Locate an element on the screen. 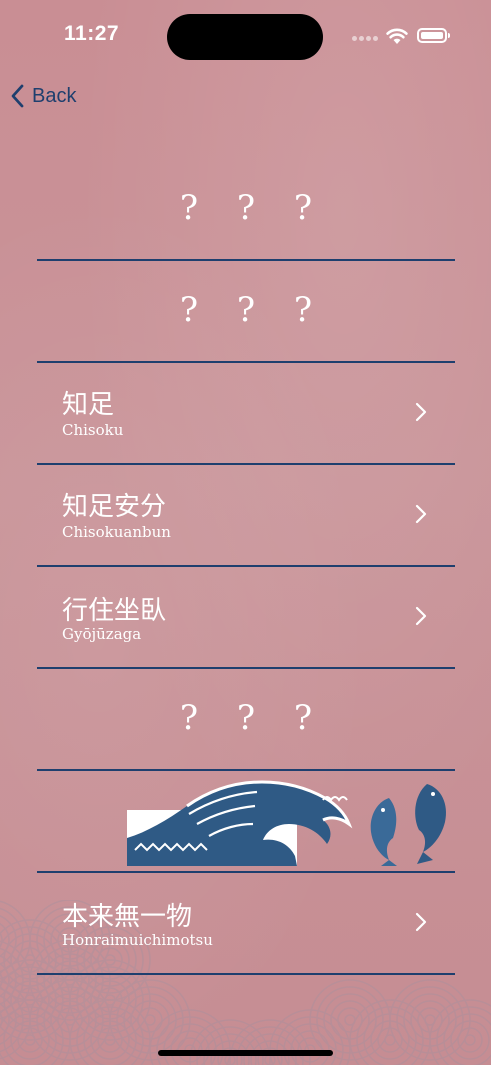 Image resolution: width=491 pixels, height=1065 pixels. item-kanji: 知足安分 is located at coordinates (114, 507).